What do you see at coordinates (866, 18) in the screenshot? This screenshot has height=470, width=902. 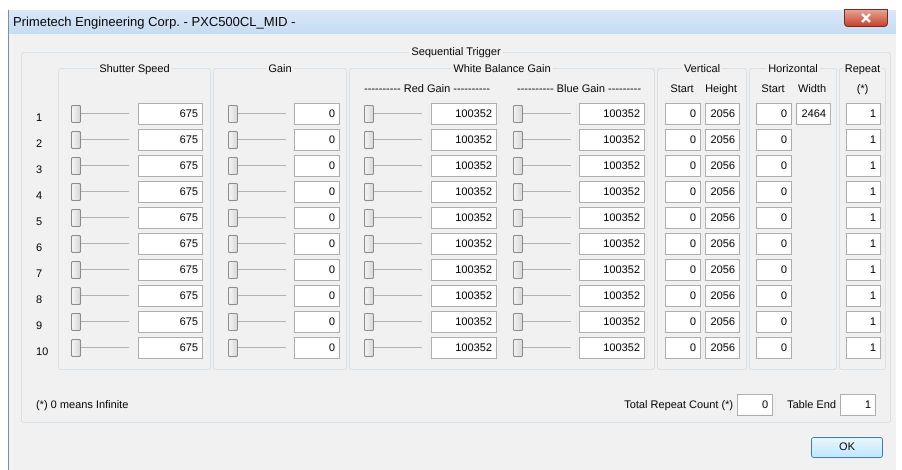 I see `close-button` at bounding box center [866, 18].